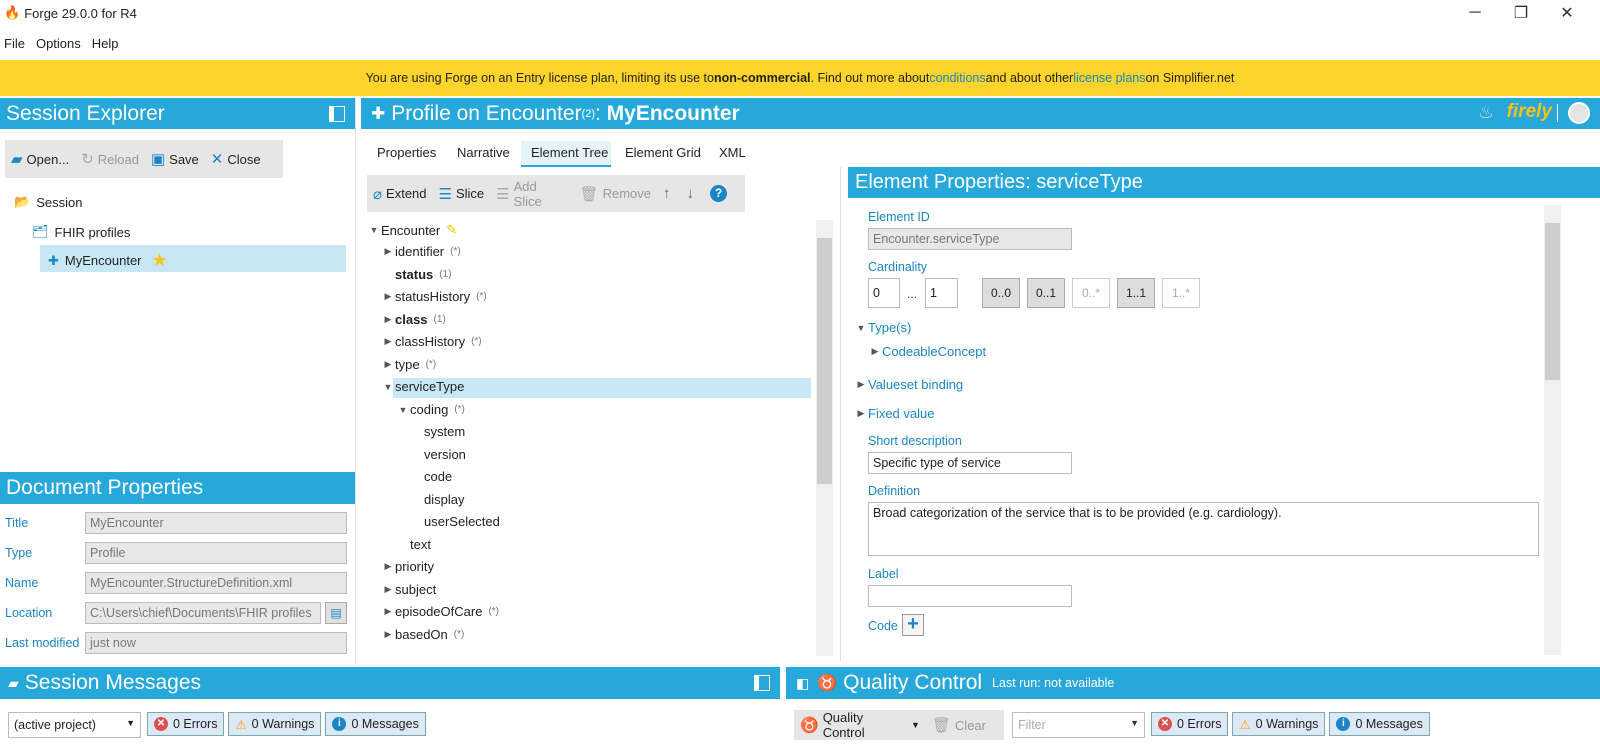 Image resolution: width=1600 pixels, height=747 pixels. I want to click on license-plans-link: license plans, so click(1109, 78).